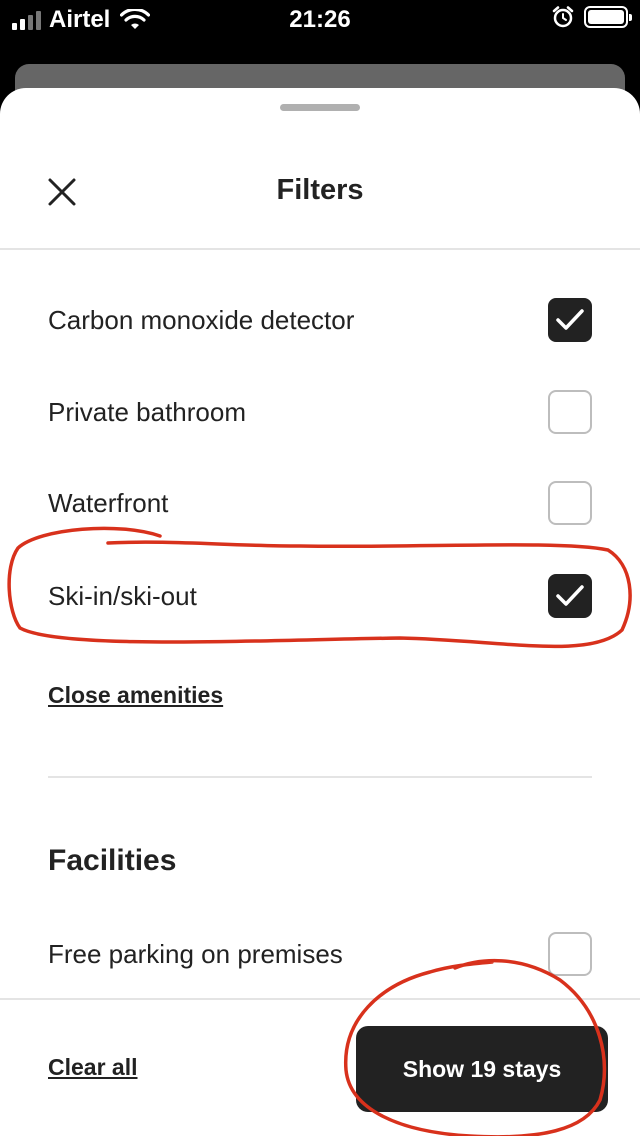 This screenshot has height=1136, width=640. I want to click on checkbox-ski-in-ski-out, so click(570, 596).